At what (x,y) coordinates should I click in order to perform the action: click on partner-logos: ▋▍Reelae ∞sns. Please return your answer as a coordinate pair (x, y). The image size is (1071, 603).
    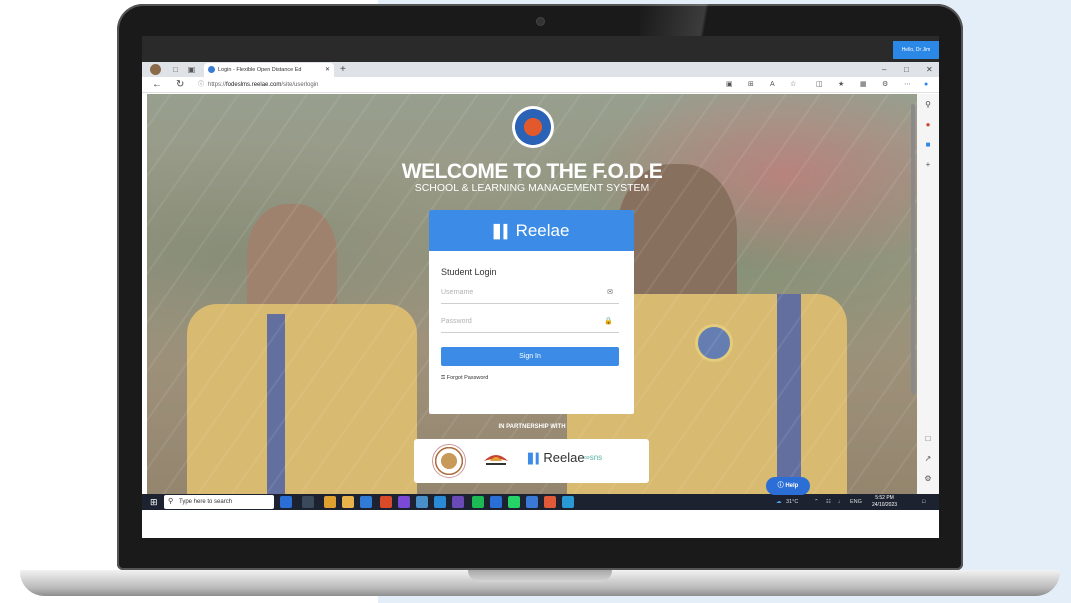
    Looking at the image, I should click on (531, 461).